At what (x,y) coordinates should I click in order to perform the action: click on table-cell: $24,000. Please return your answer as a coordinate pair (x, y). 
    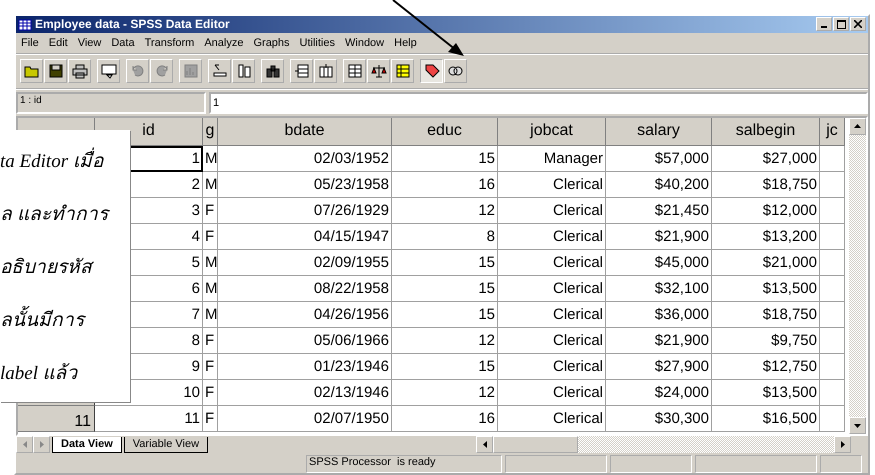
    Looking at the image, I should click on (659, 393).